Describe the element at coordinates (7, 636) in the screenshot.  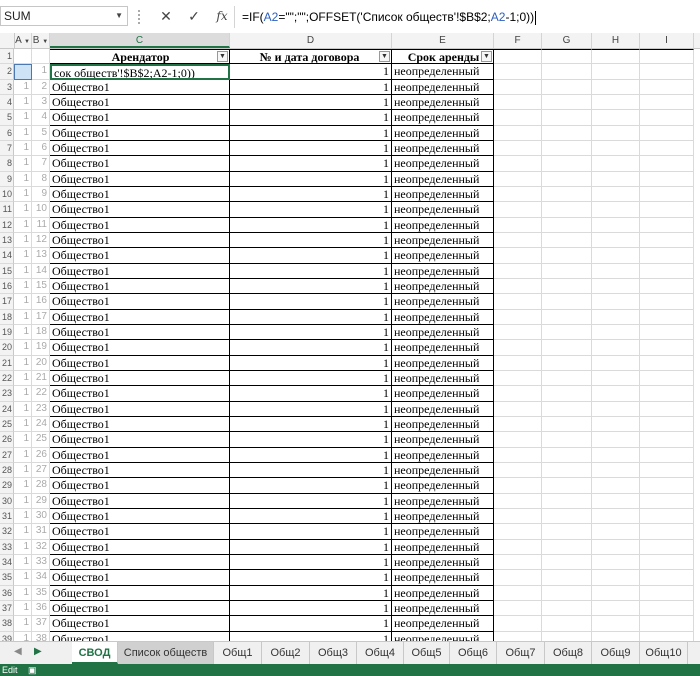
I see `row-header: 39` at that location.